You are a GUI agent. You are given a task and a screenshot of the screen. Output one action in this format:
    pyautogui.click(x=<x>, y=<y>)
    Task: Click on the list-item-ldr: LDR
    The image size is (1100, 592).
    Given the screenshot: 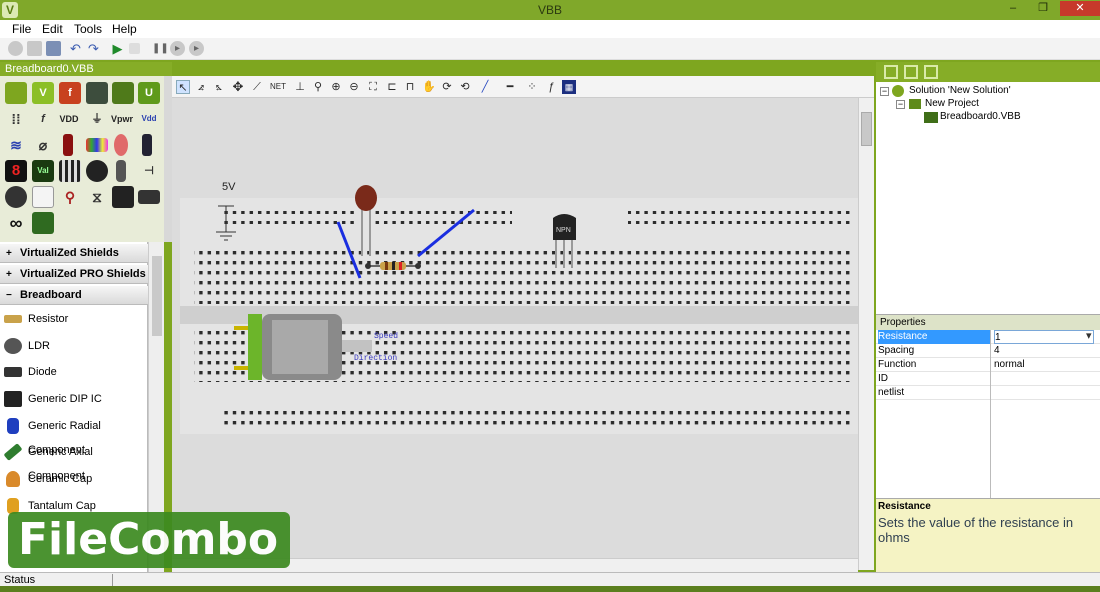 What is the action you would take?
    pyautogui.click(x=74, y=346)
    